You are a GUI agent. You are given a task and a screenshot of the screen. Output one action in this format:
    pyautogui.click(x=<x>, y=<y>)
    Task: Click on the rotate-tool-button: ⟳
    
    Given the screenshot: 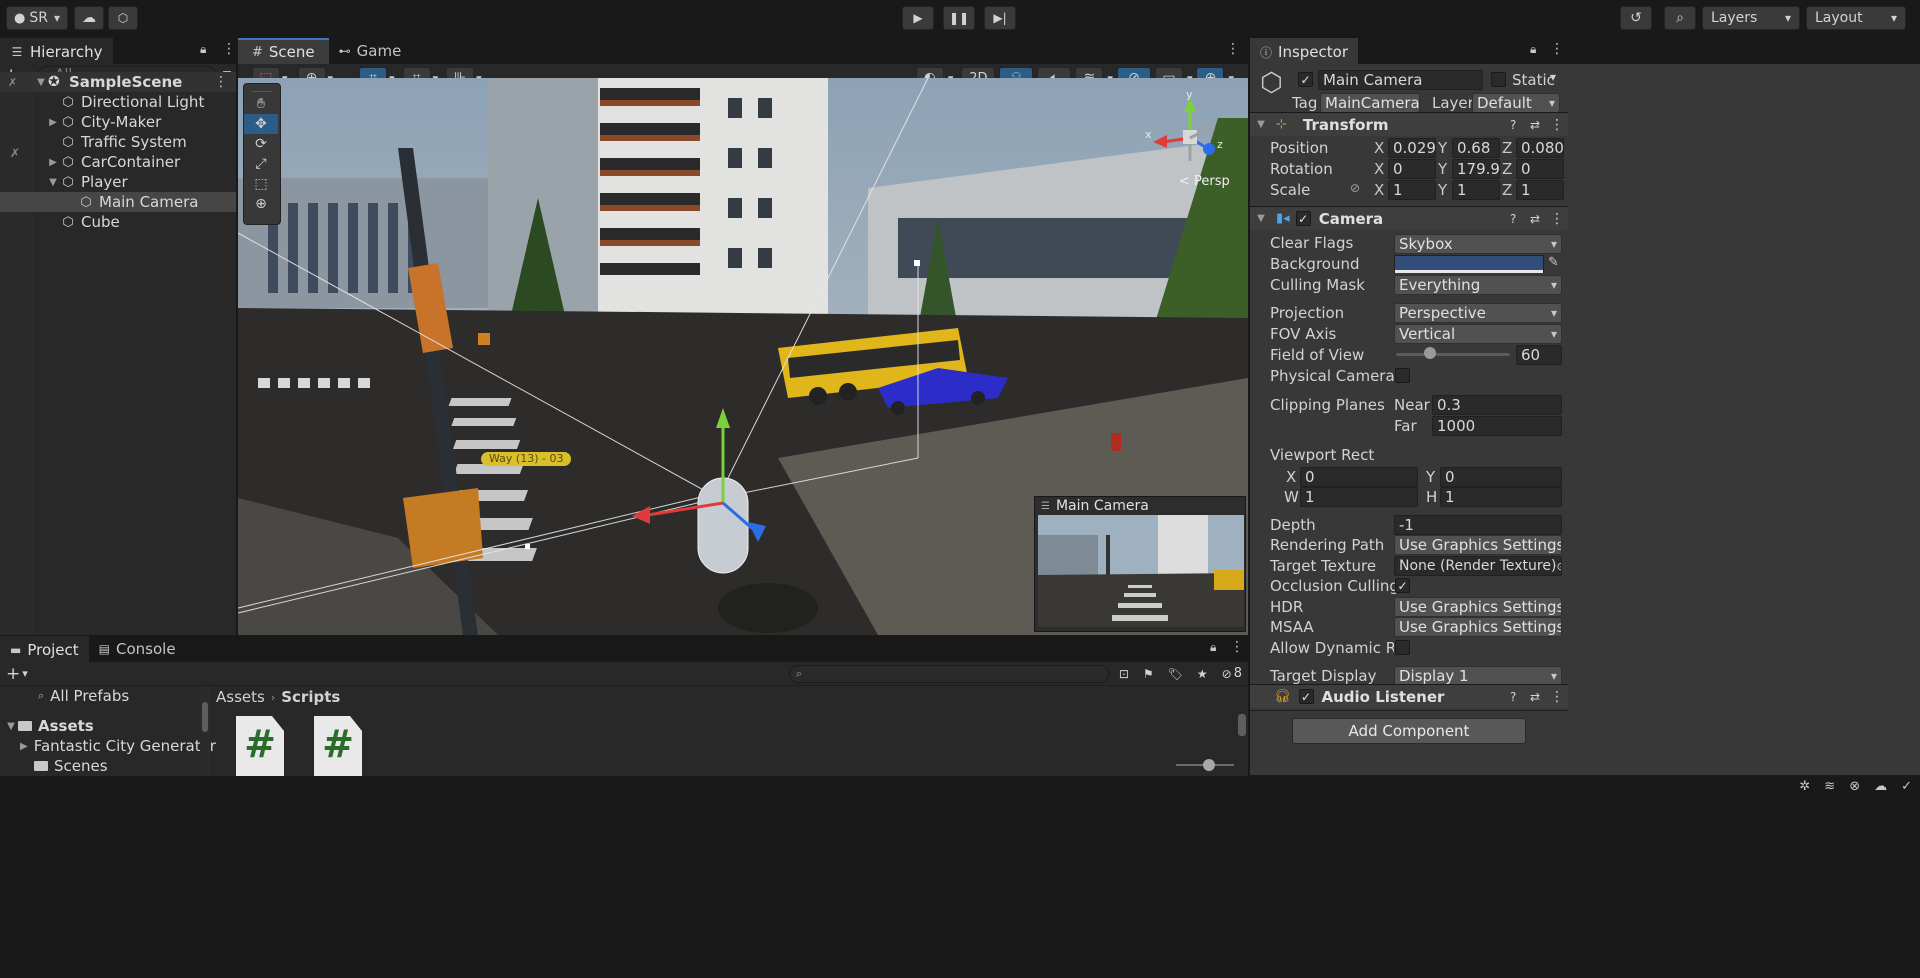 What is the action you would take?
    pyautogui.click(x=261, y=144)
    